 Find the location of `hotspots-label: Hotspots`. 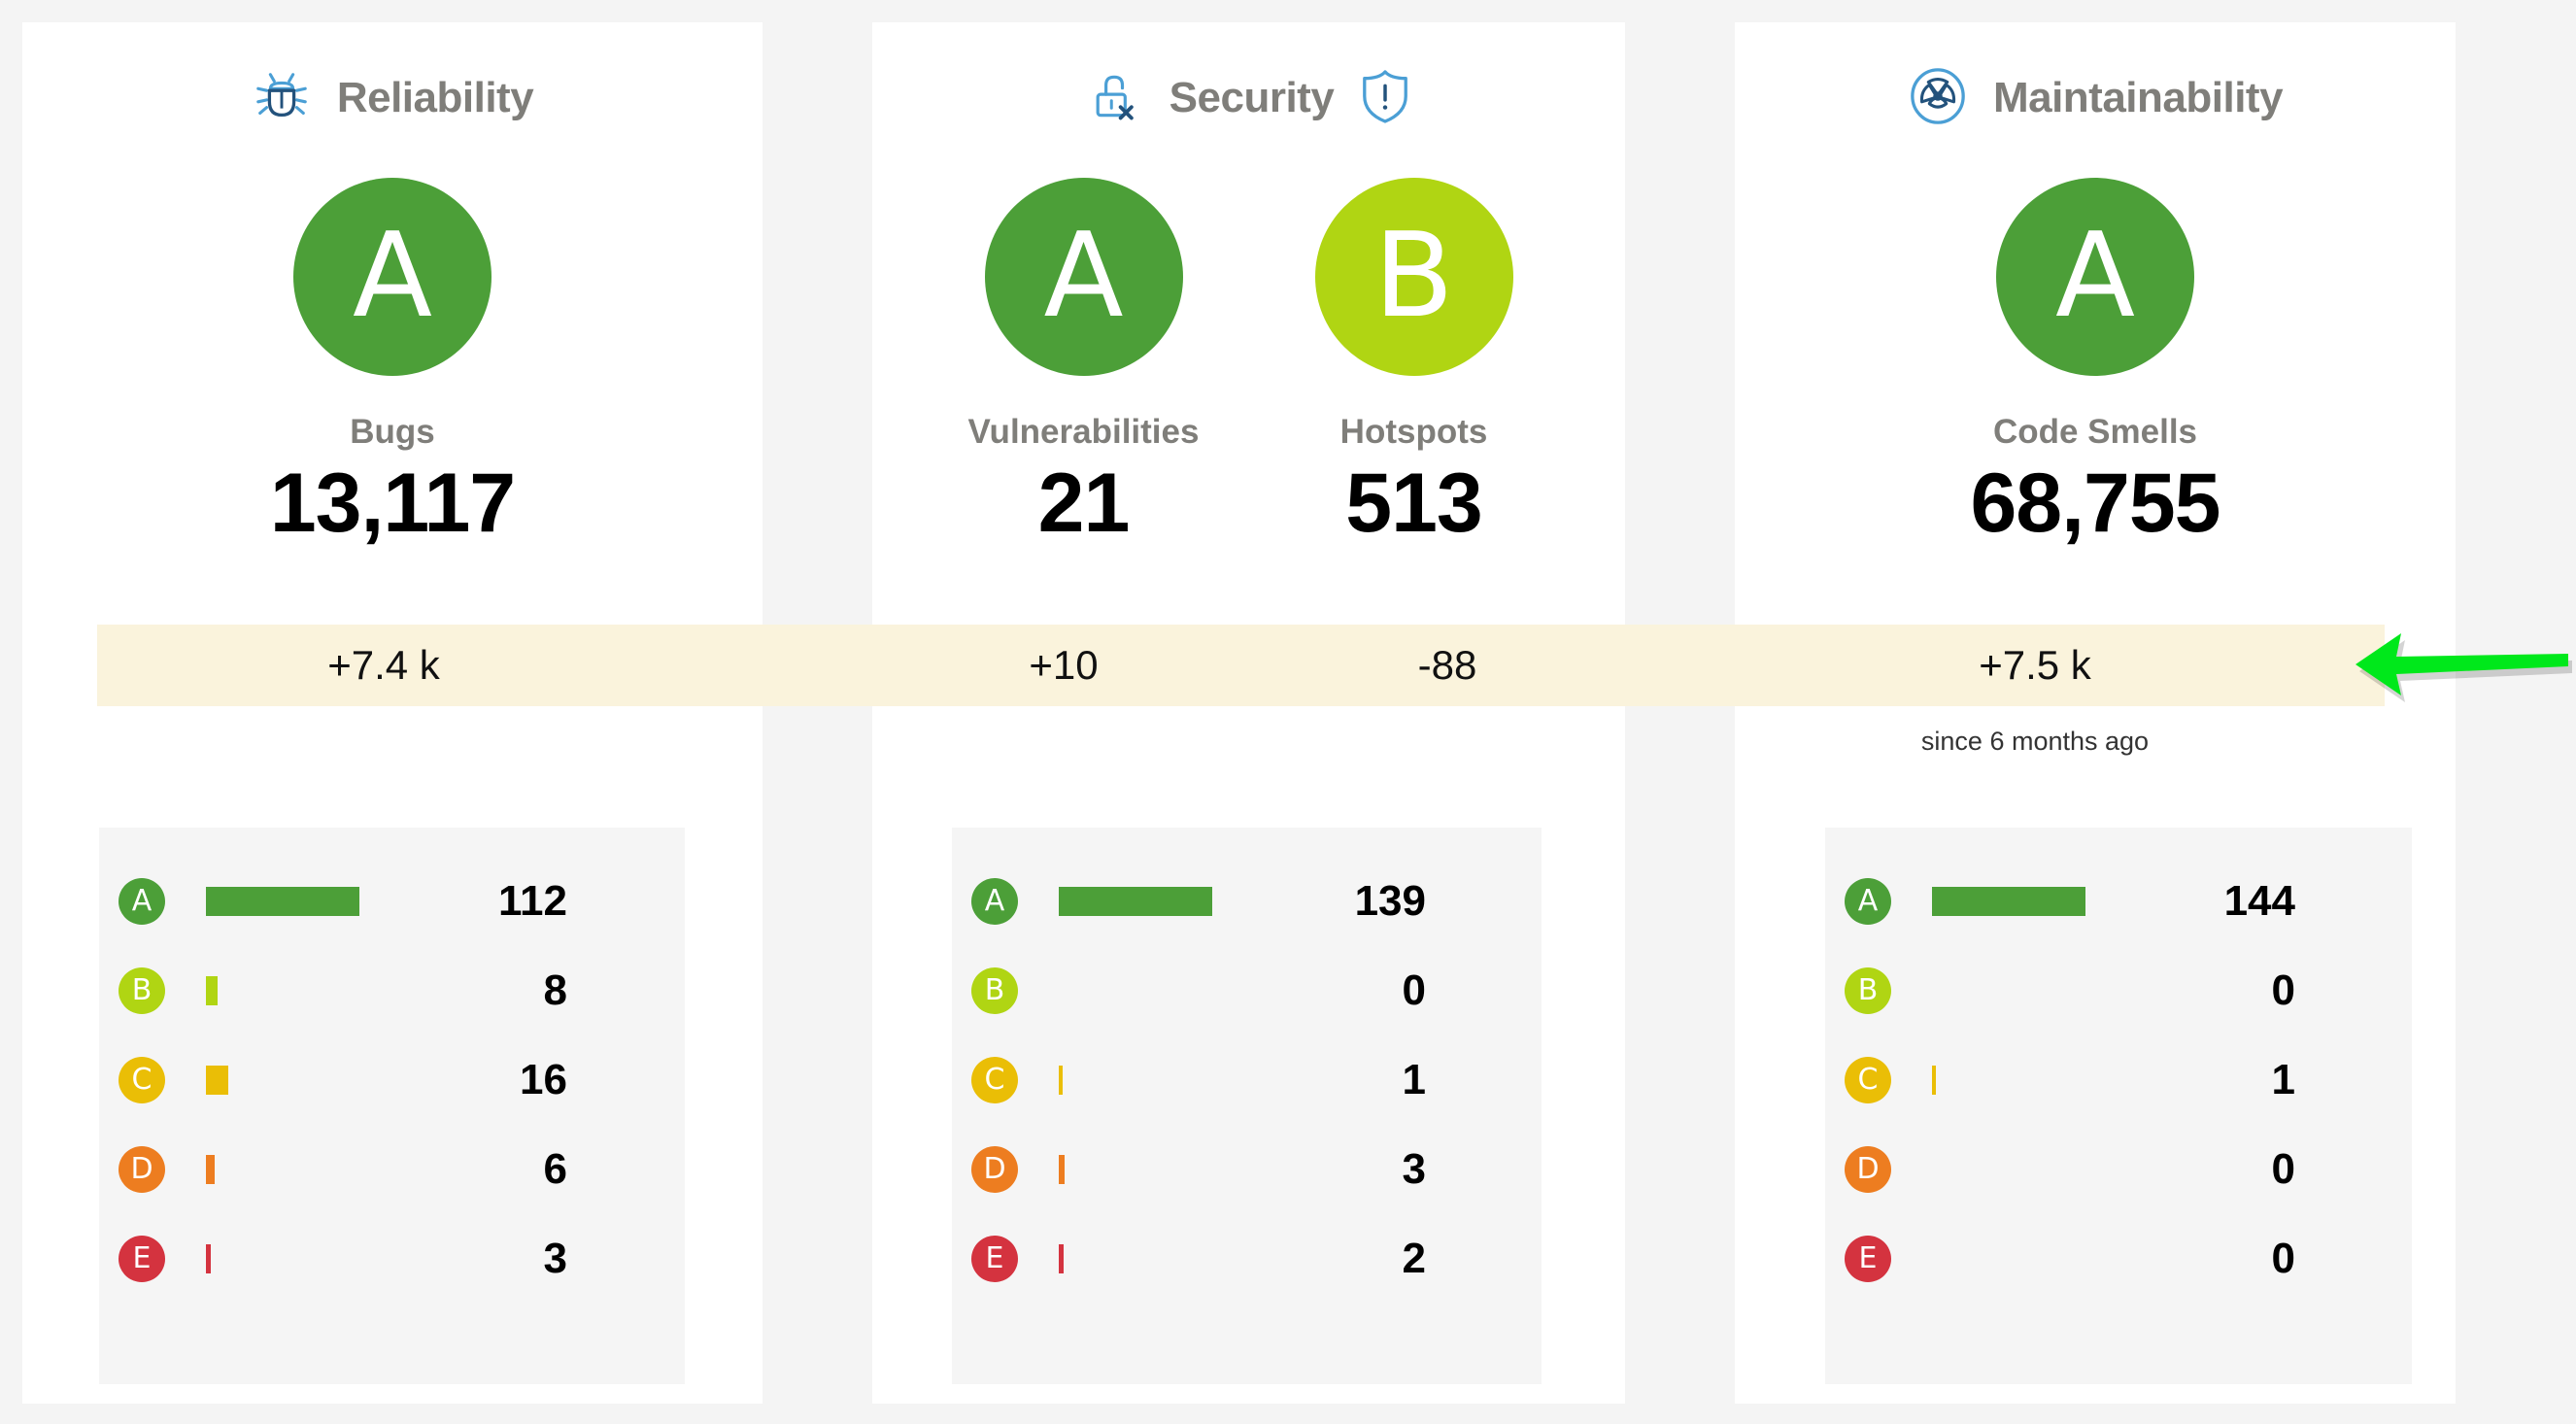

hotspots-label: Hotspots is located at coordinates (1413, 432).